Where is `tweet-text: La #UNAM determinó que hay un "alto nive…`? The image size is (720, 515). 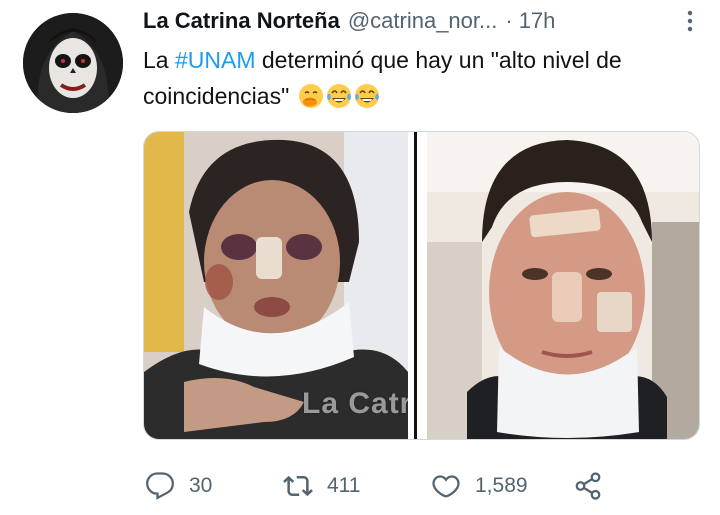 tweet-text: La #UNAM determinó que hay un "alto nive… is located at coordinates (423, 78).